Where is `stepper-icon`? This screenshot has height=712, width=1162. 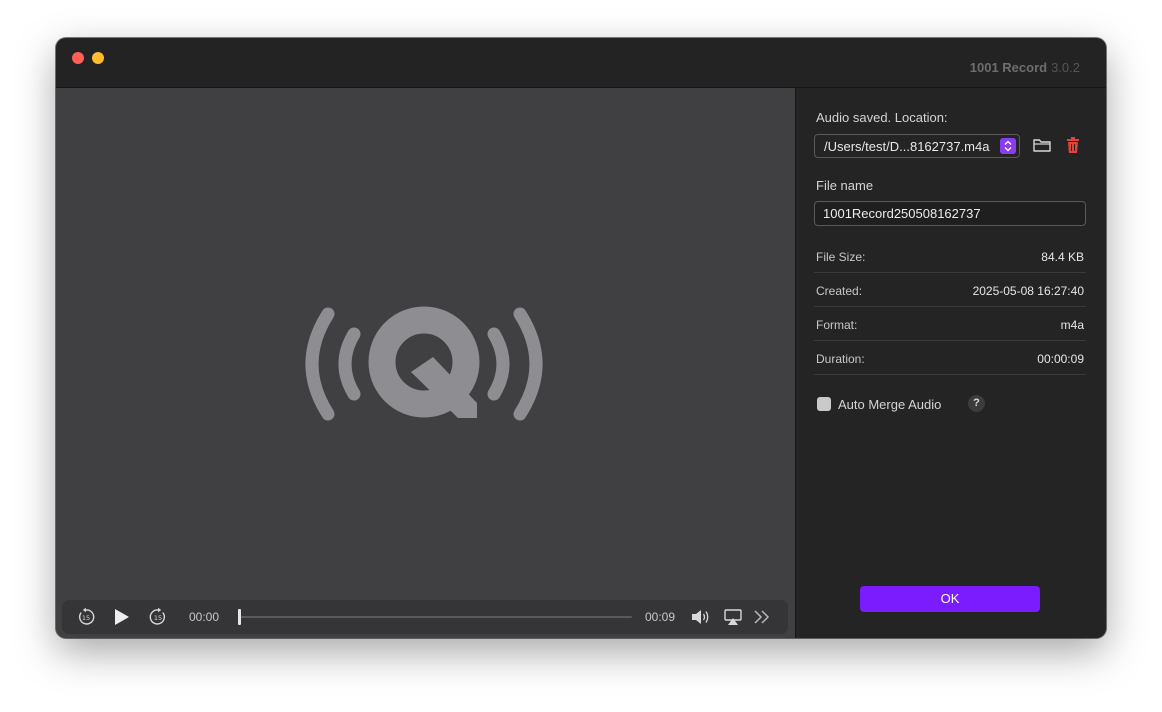 stepper-icon is located at coordinates (1008, 146).